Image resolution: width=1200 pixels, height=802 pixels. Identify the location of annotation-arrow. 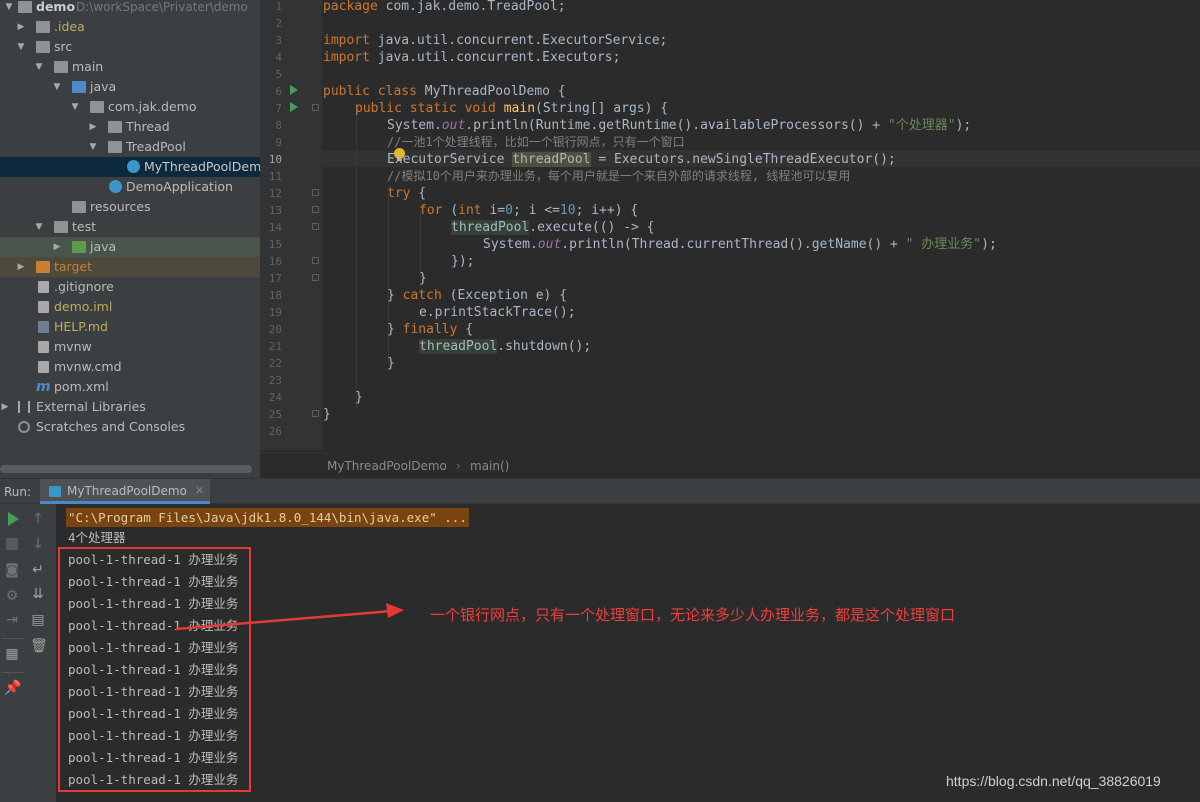
(289, 617).